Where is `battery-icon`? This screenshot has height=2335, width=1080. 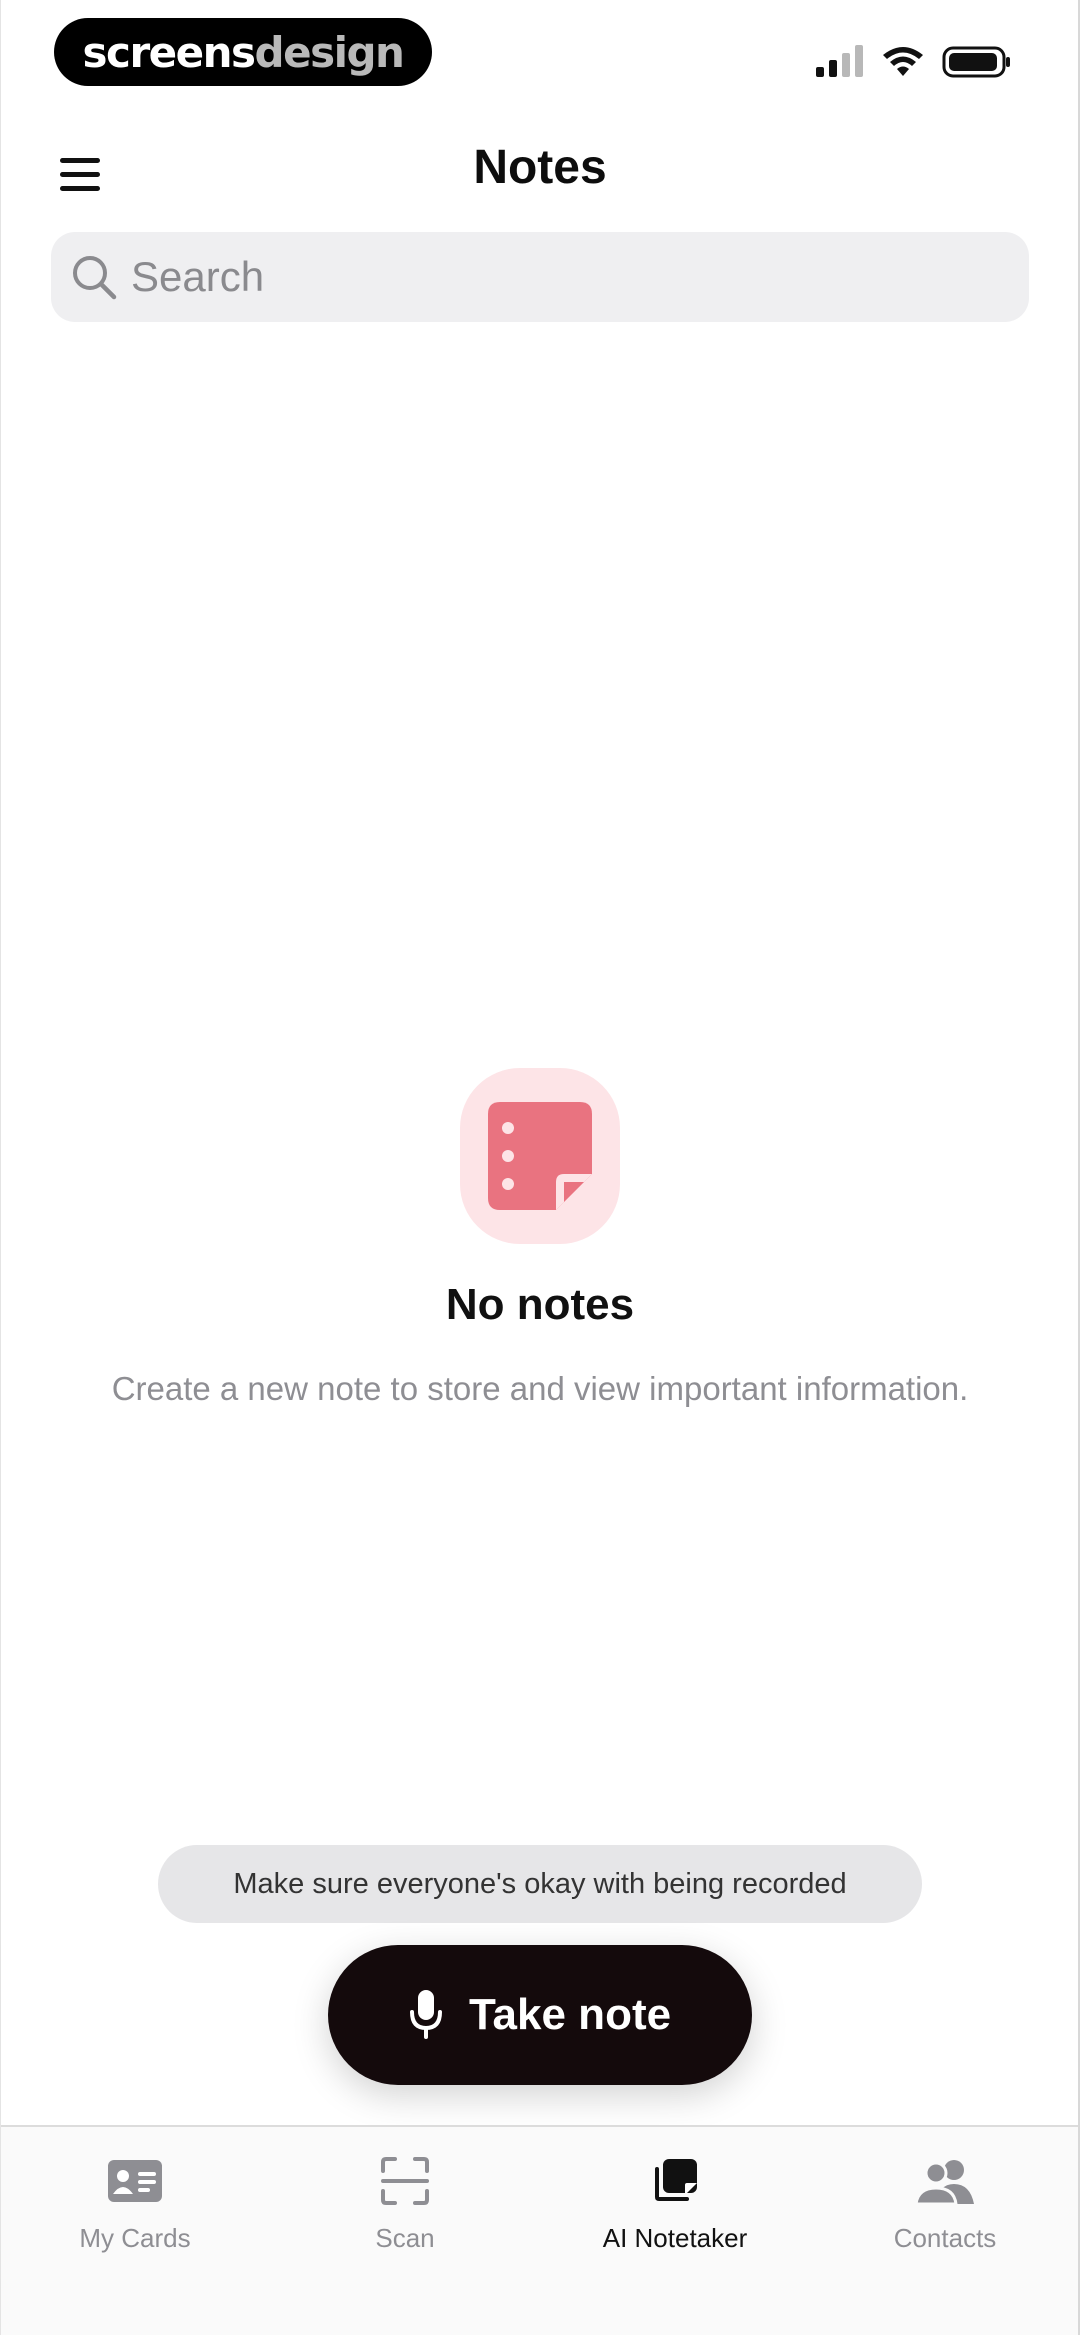
battery-icon is located at coordinates (976, 62).